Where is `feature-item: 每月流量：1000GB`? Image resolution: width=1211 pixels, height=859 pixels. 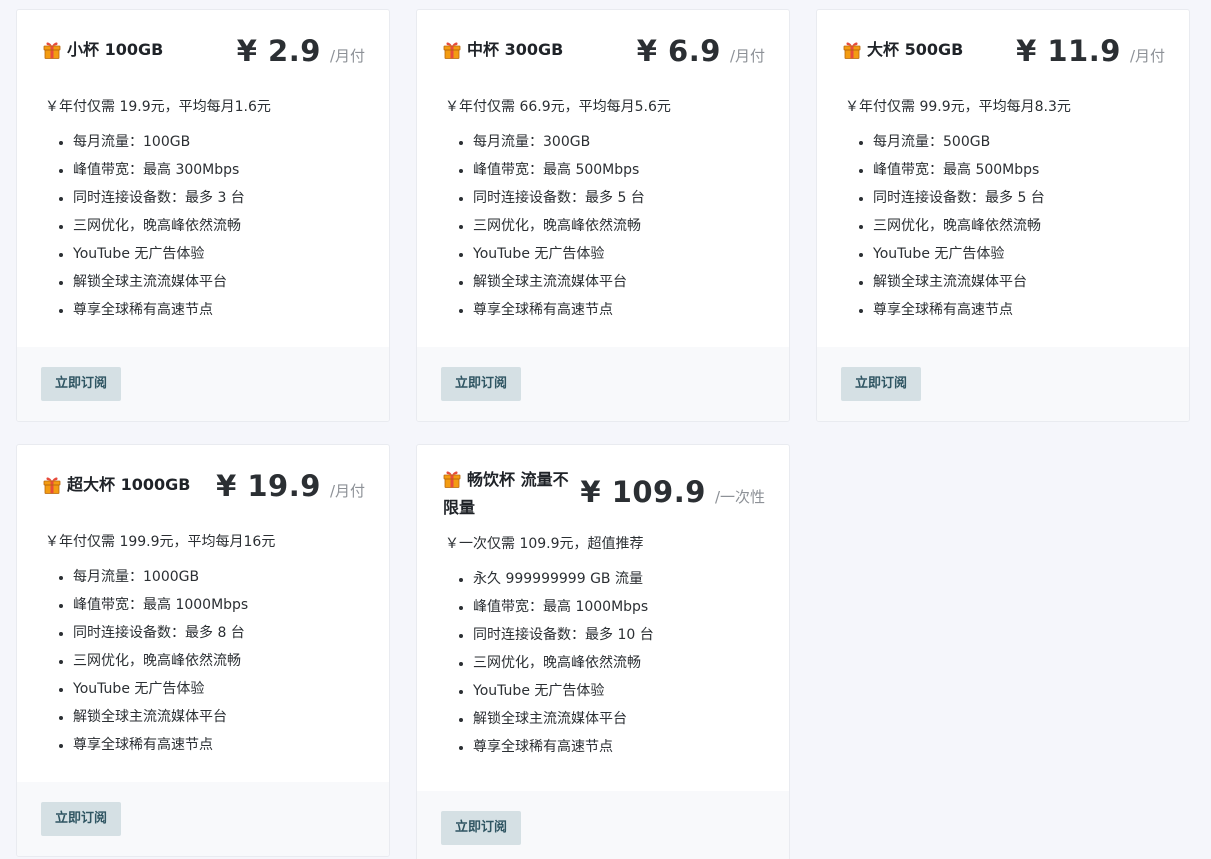
feature-item: 每月流量：1000GB is located at coordinates (219, 577).